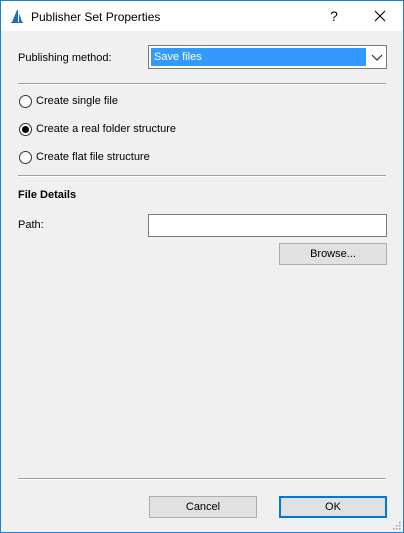 The width and height of the screenshot is (404, 533). I want to click on publishing-method-label: Publishing method:, so click(65, 58).